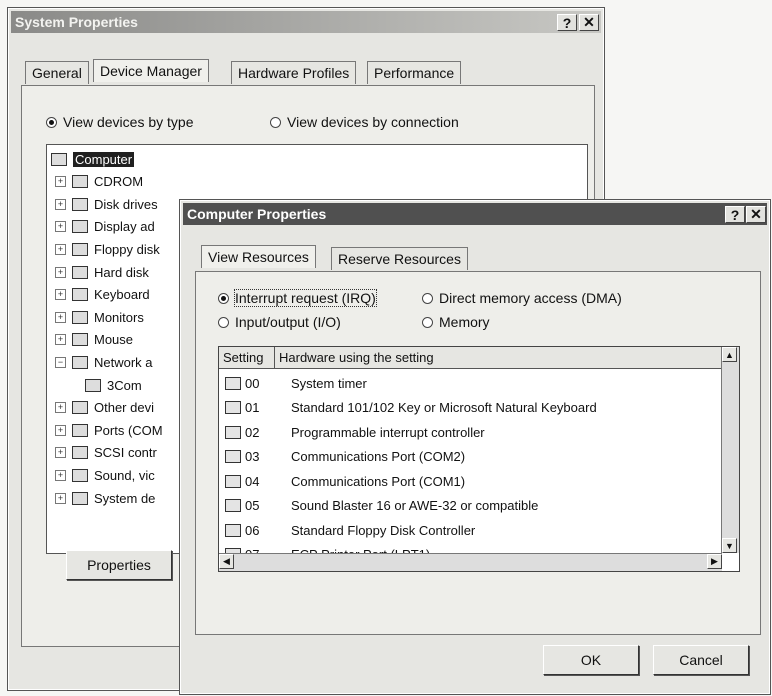  Describe the element at coordinates (730, 450) in the screenshot. I see `vertical-scrollbar: ▲ ▼` at that location.